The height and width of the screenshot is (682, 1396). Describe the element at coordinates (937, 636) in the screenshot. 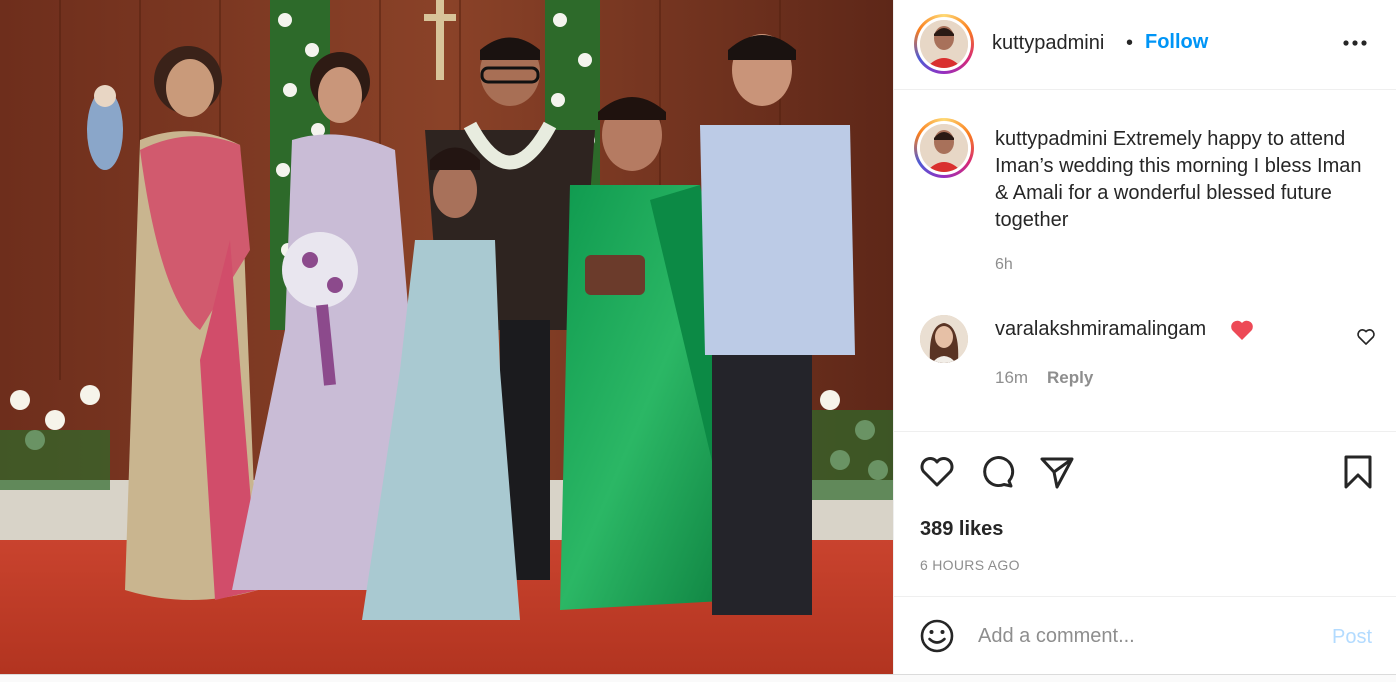

I see `emoji-icon` at that location.